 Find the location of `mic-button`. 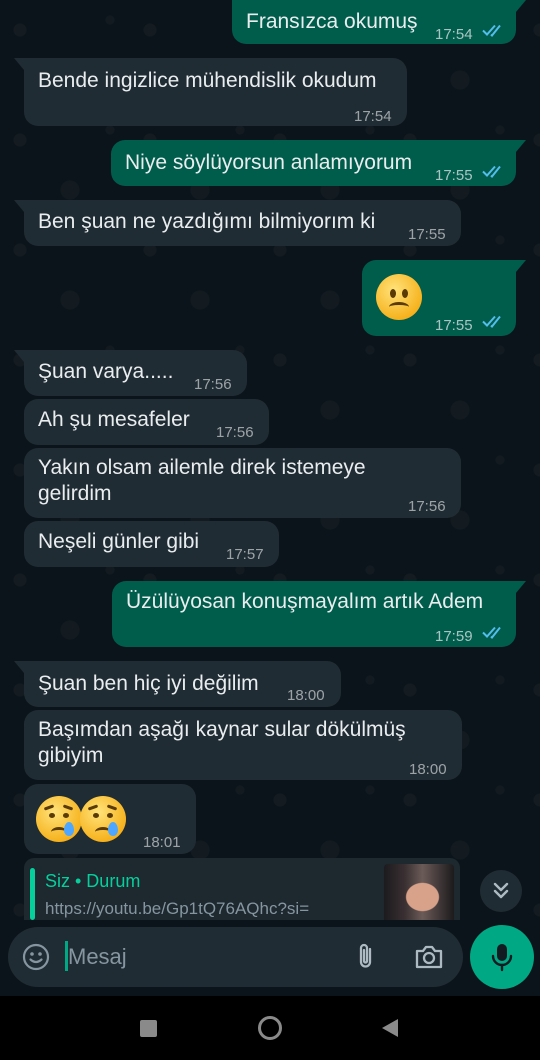

mic-button is located at coordinates (502, 957).